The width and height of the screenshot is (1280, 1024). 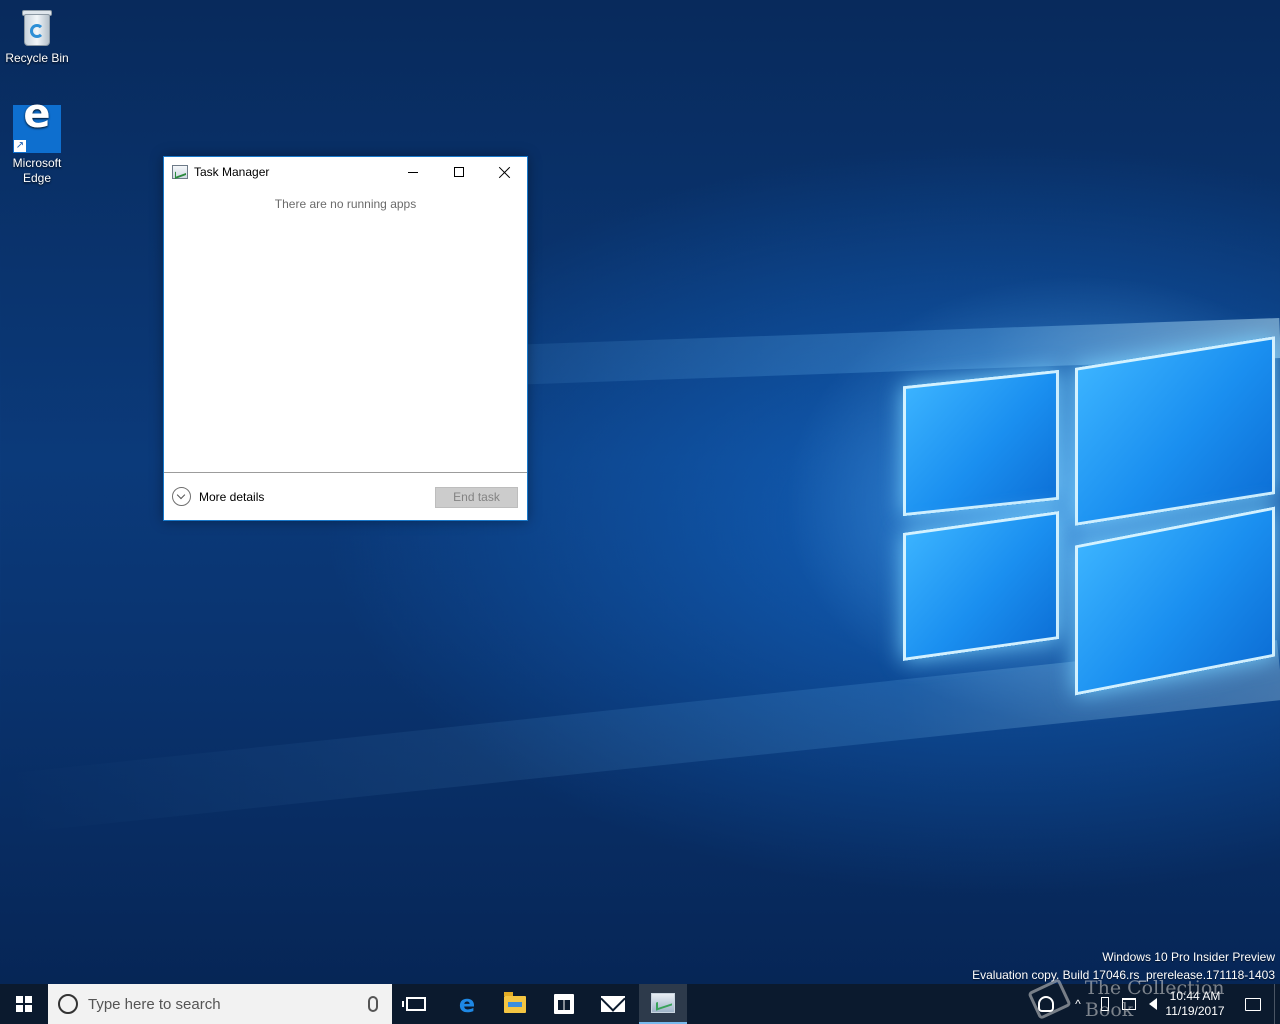 What do you see at coordinates (1087, 517) in the screenshot?
I see `wallpaper-windows-logo` at bounding box center [1087, 517].